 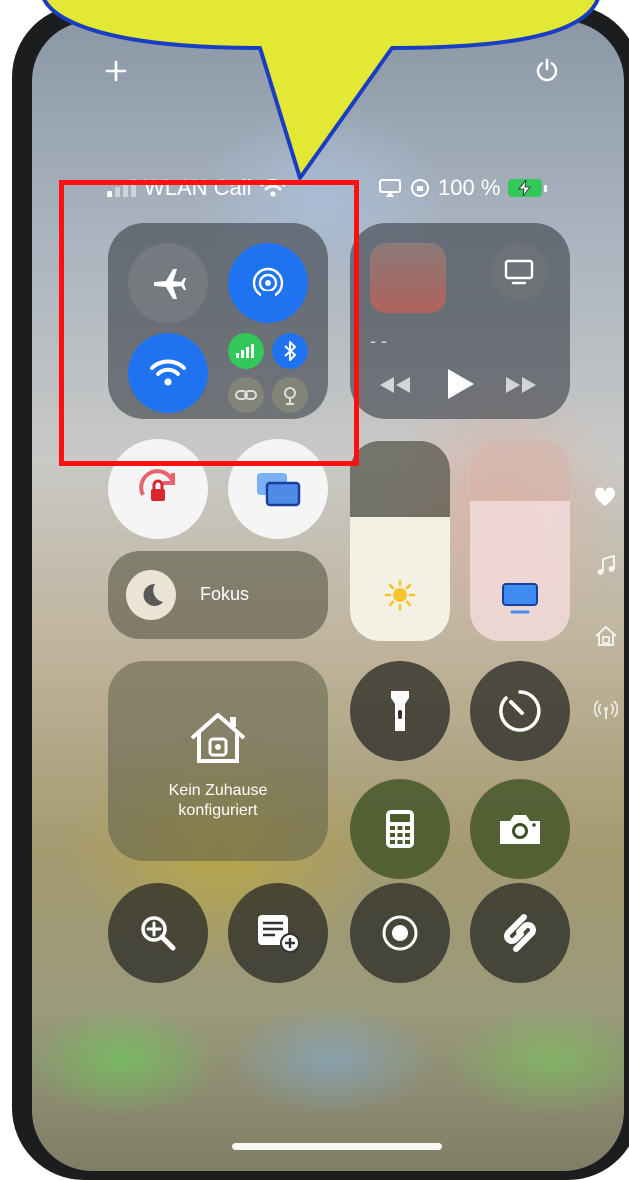 I want to click on camera-button, so click(x=520, y=829).